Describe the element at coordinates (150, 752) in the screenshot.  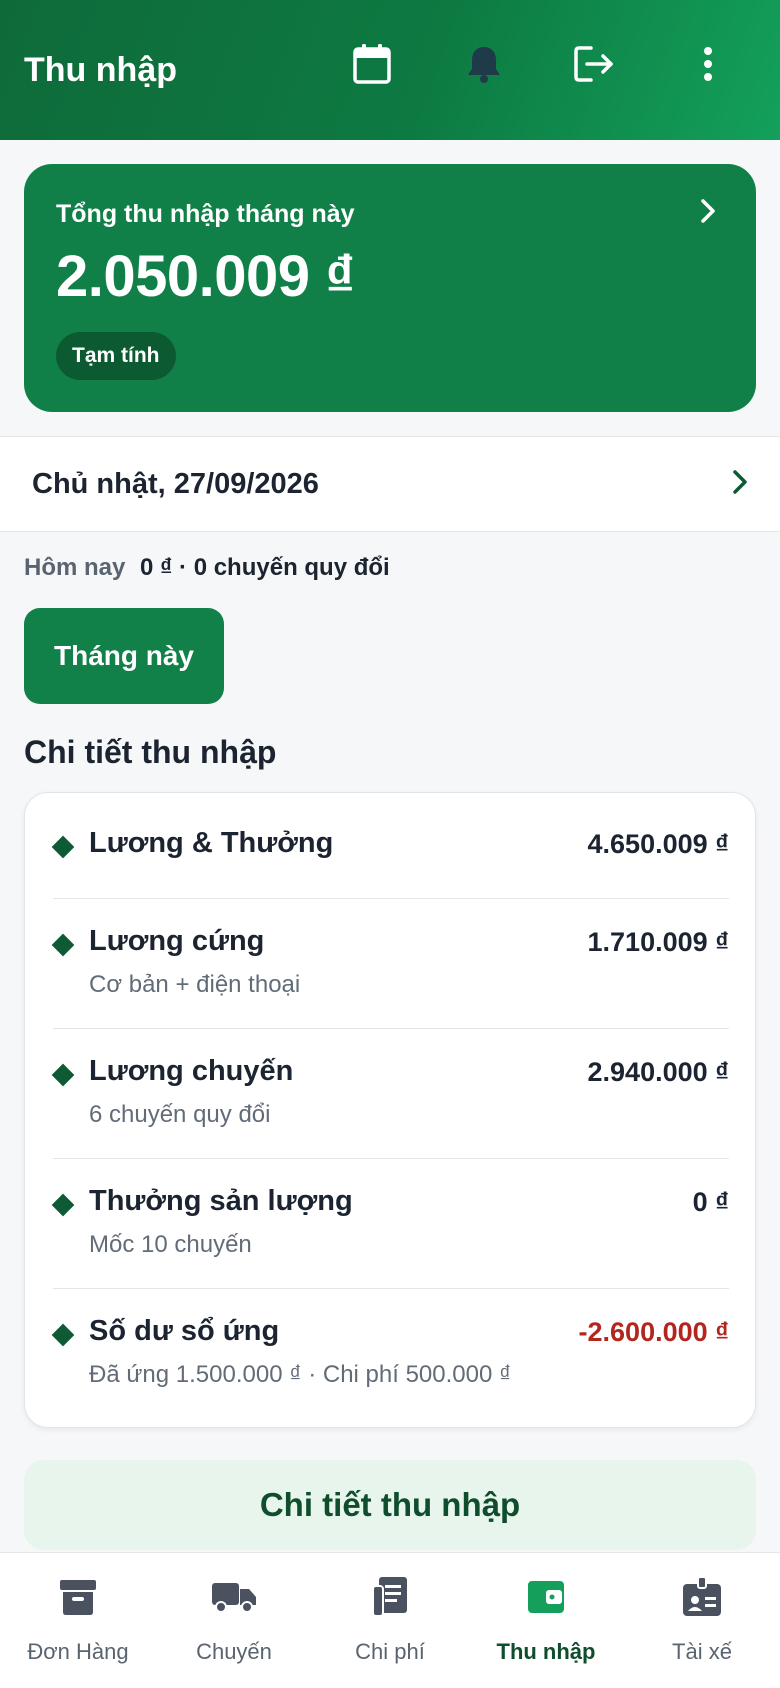
I see `section-title: Chi tiết thu nhập` at that location.